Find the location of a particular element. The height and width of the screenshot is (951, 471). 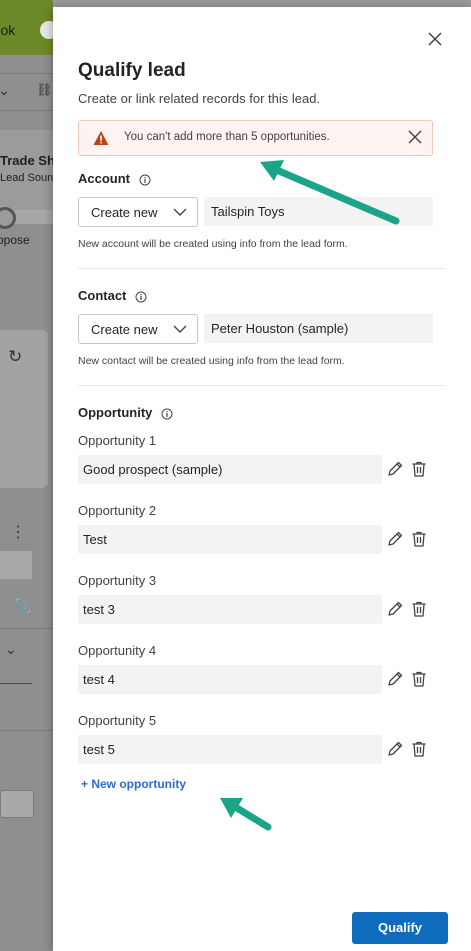

opportunity-5-value: test 5 is located at coordinates (99, 749).